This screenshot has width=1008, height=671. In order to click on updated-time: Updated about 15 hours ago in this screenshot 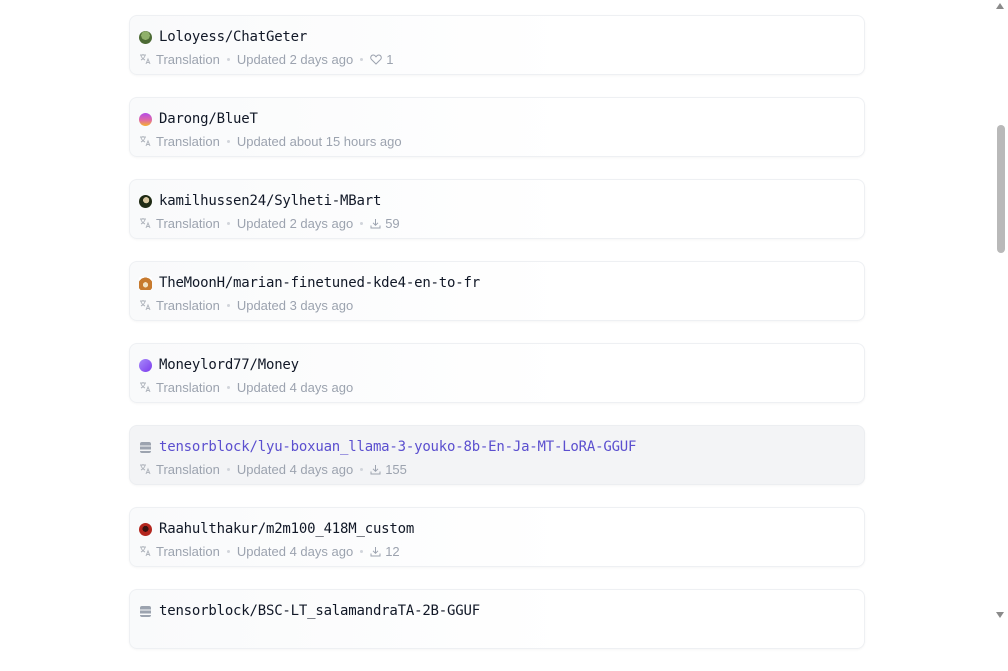, I will do `click(319, 141)`.